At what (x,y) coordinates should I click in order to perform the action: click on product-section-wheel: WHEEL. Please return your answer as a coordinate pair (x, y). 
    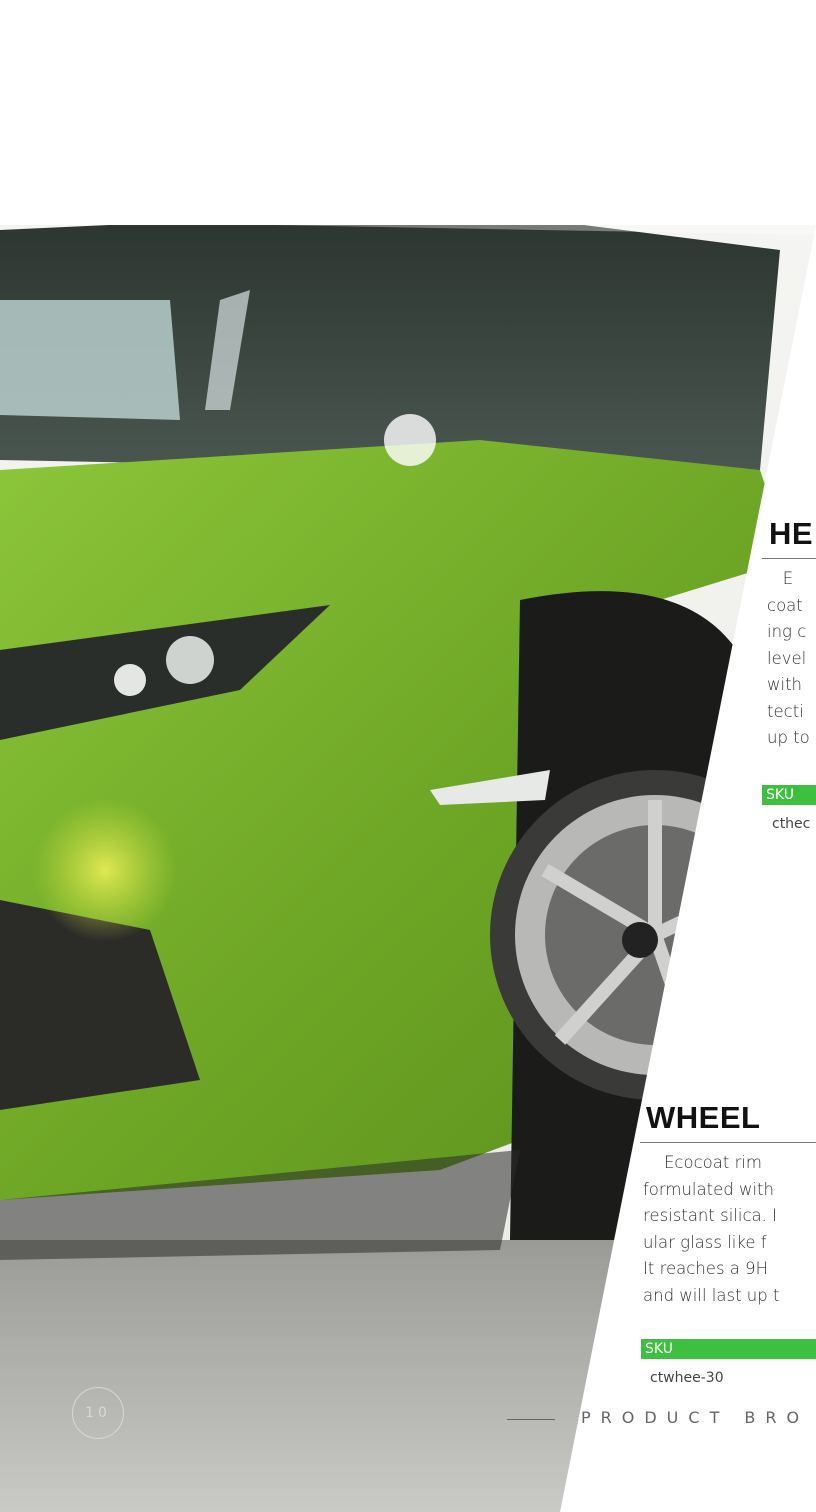
    Looking at the image, I should click on (703, 1118).